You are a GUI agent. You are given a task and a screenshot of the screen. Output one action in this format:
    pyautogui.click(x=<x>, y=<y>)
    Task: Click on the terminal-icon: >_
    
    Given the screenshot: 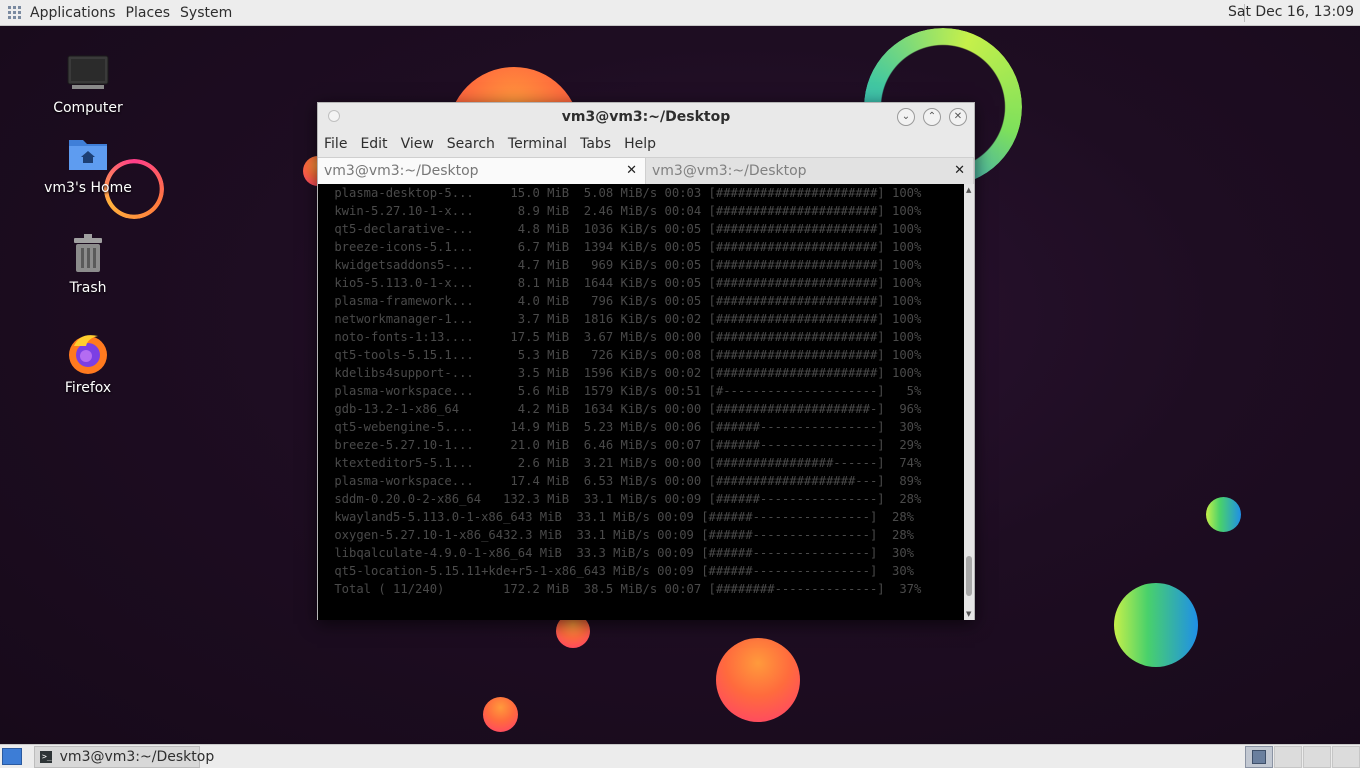 What is the action you would take?
    pyautogui.click(x=46, y=757)
    